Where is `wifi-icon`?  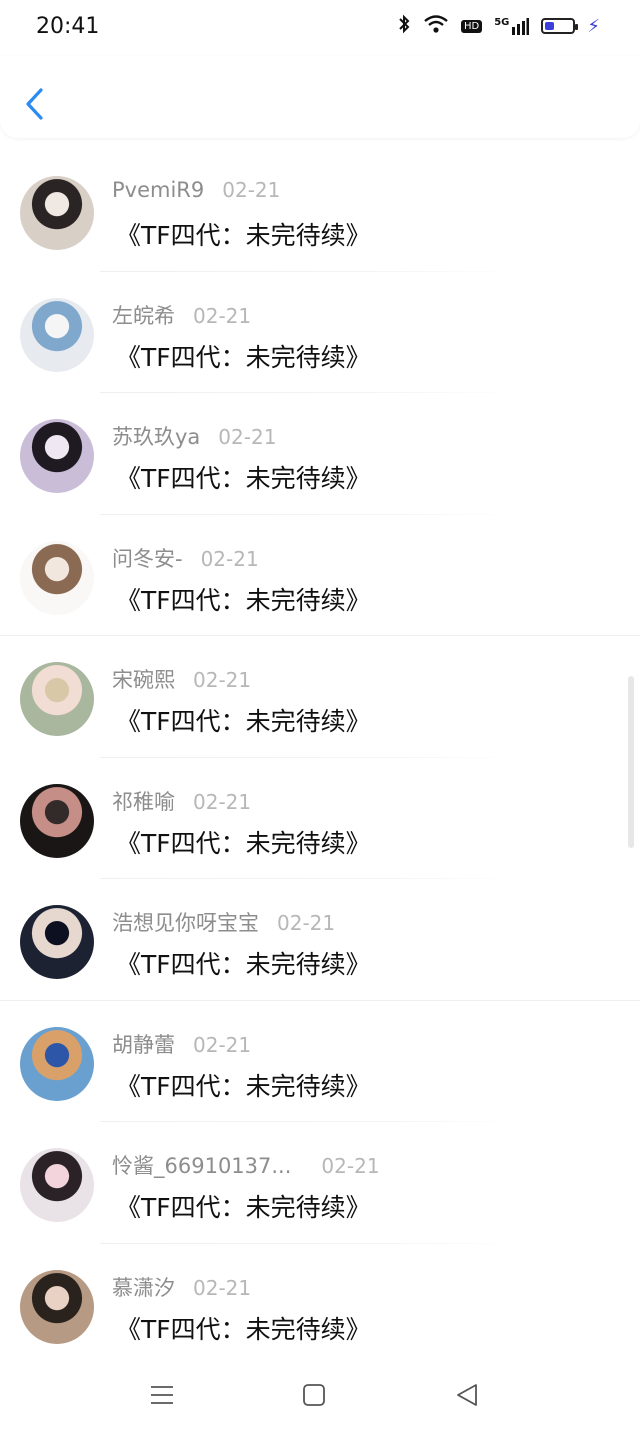
wifi-icon is located at coordinates (436, 26).